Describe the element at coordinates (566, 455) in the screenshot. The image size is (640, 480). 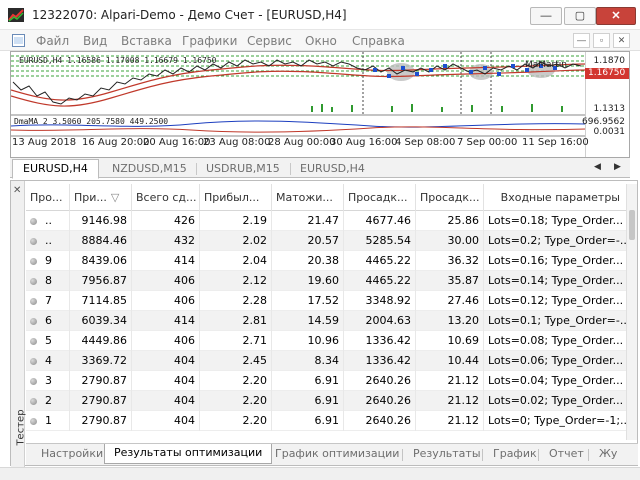
I see `tab-report: Отчет` at that location.